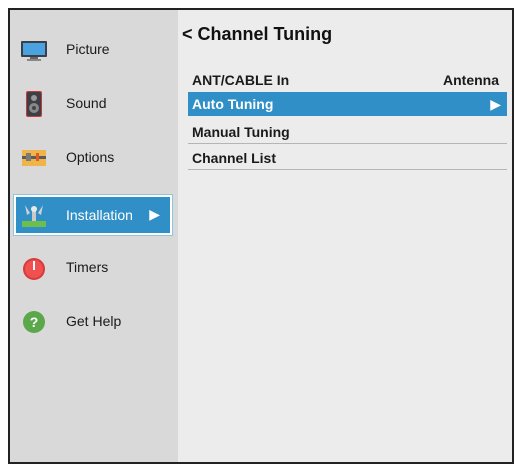 The image size is (524, 474). What do you see at coordinates (233, 104) in the screenshot?
I see `row-label: Auto Tuning` at bounding box center [233, 104].